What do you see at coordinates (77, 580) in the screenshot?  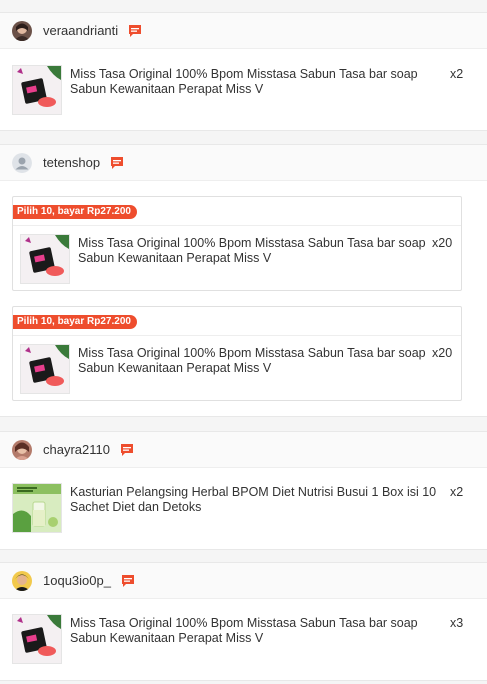 I see `username: 1oqu3io0p_` at bounding box center [77, 580].